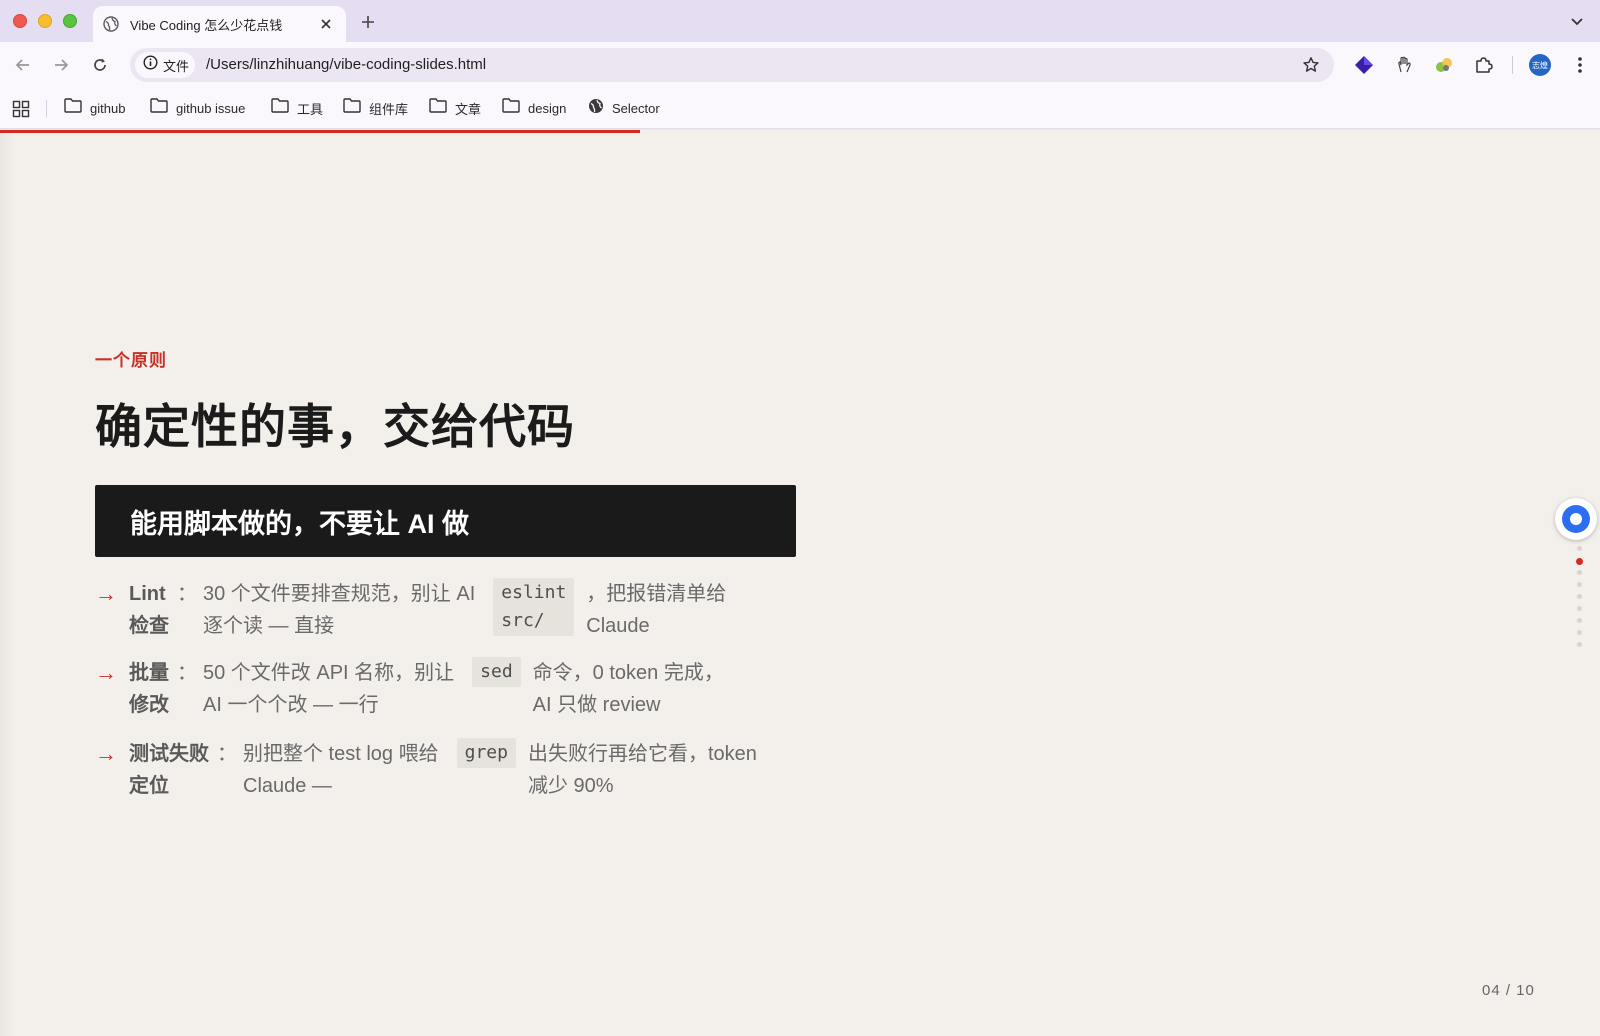 Image resolution: width=1600 pixels, height=1036 pixels. Describe the element at coordinates (45, 21) in the screenshot. I see `minimize-window-button` at that location.